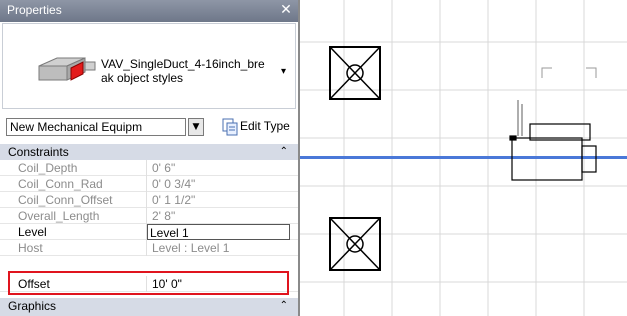  What do you see at coordinates (148, 283) in the screenshot?
I see `offset-highlight-box` at bounding box center [148, 283].